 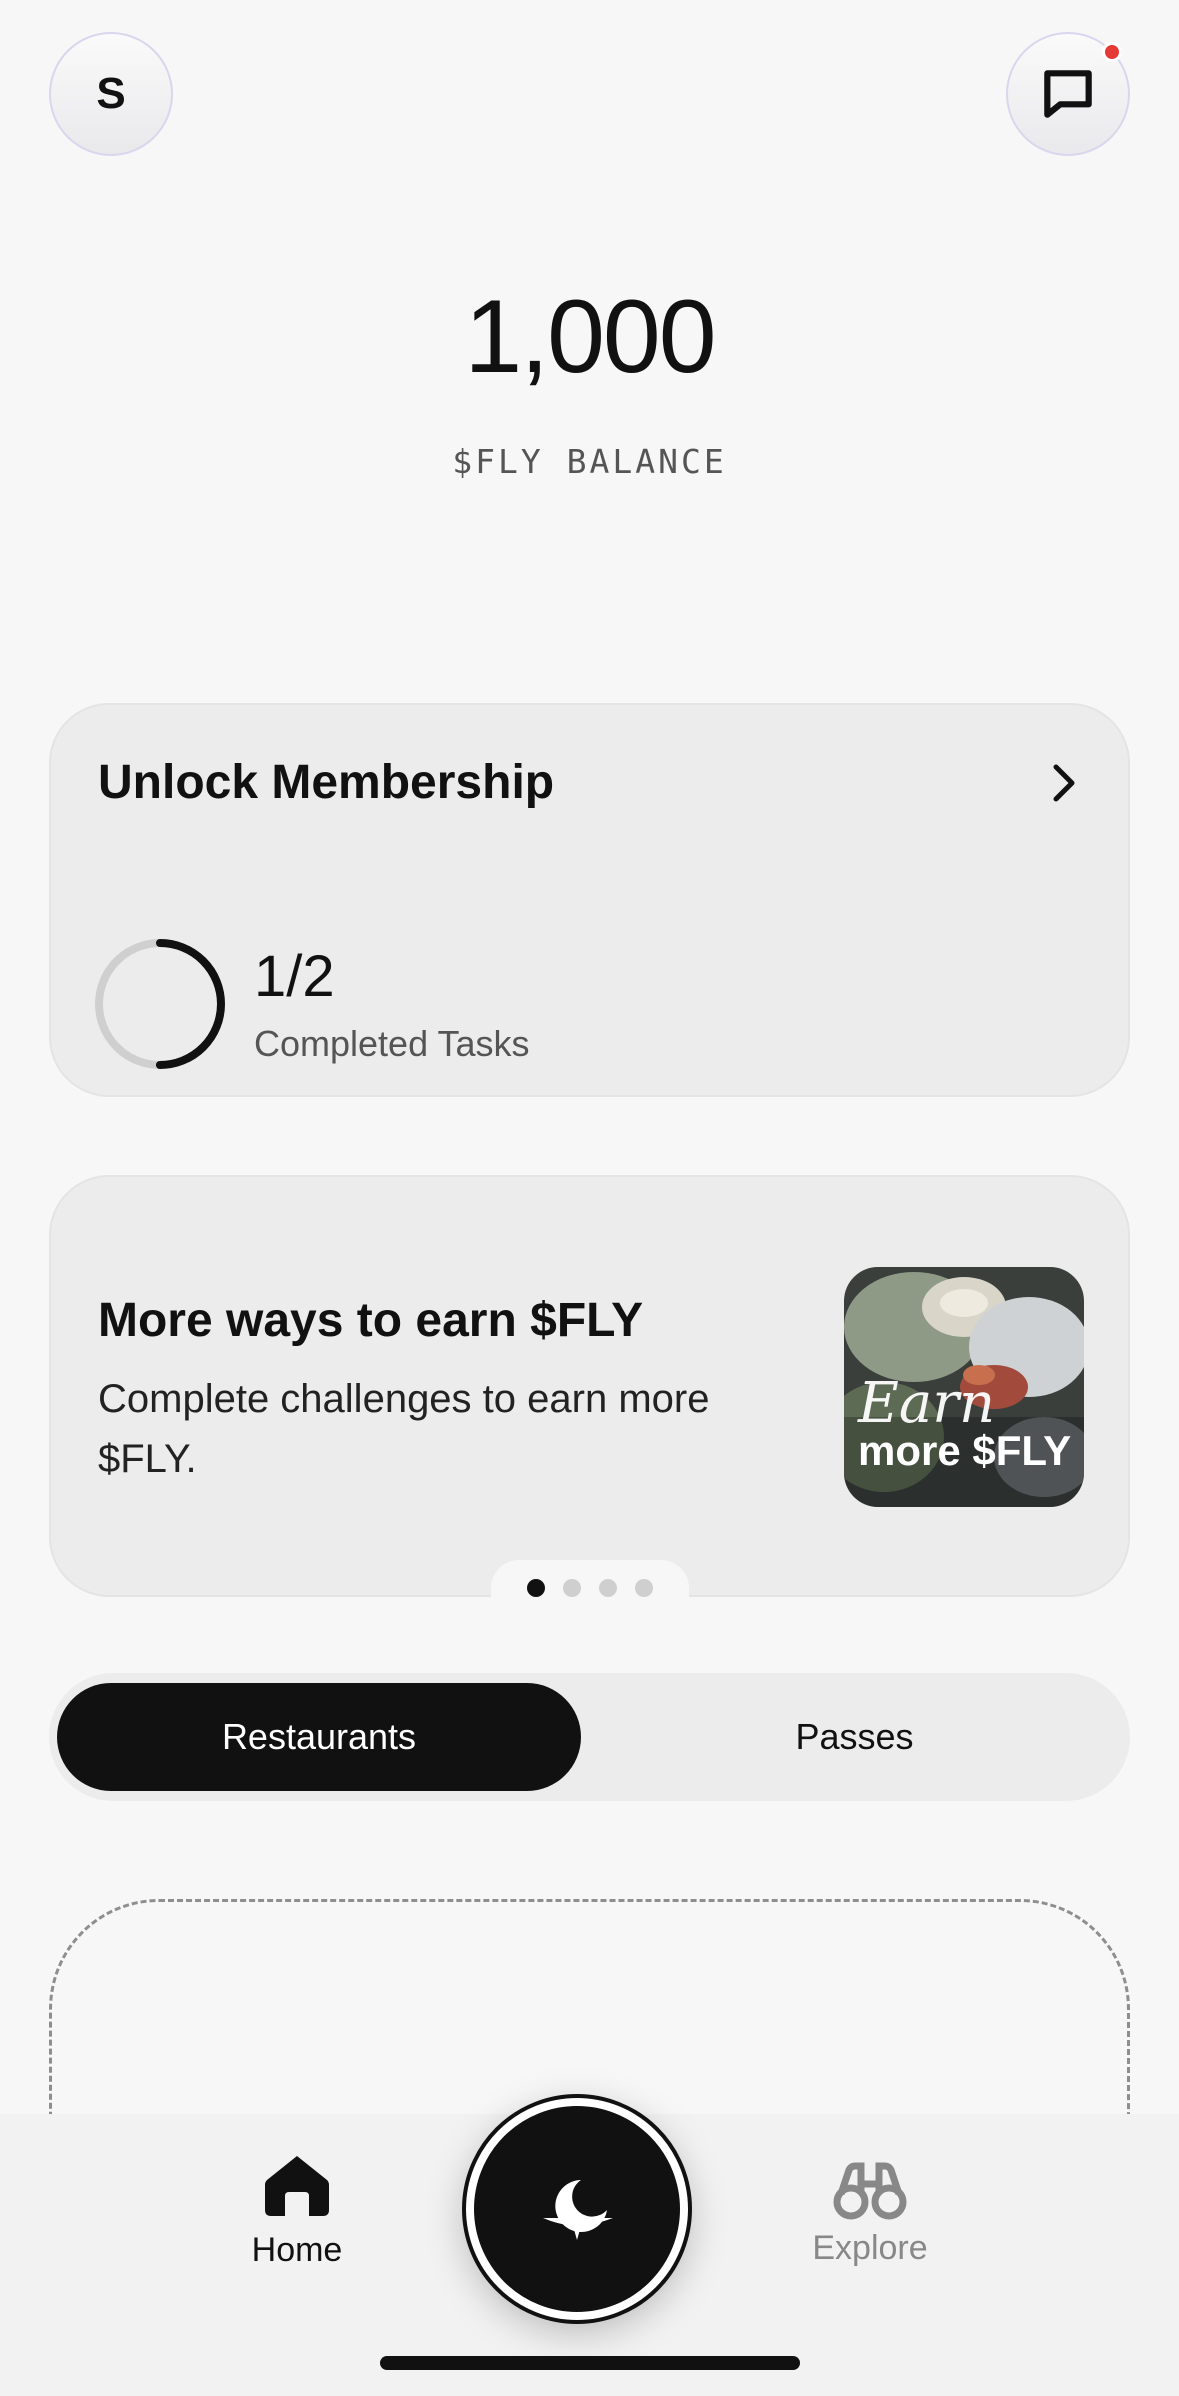 I want to click on notification-dot, so click(x=1112, y=52).